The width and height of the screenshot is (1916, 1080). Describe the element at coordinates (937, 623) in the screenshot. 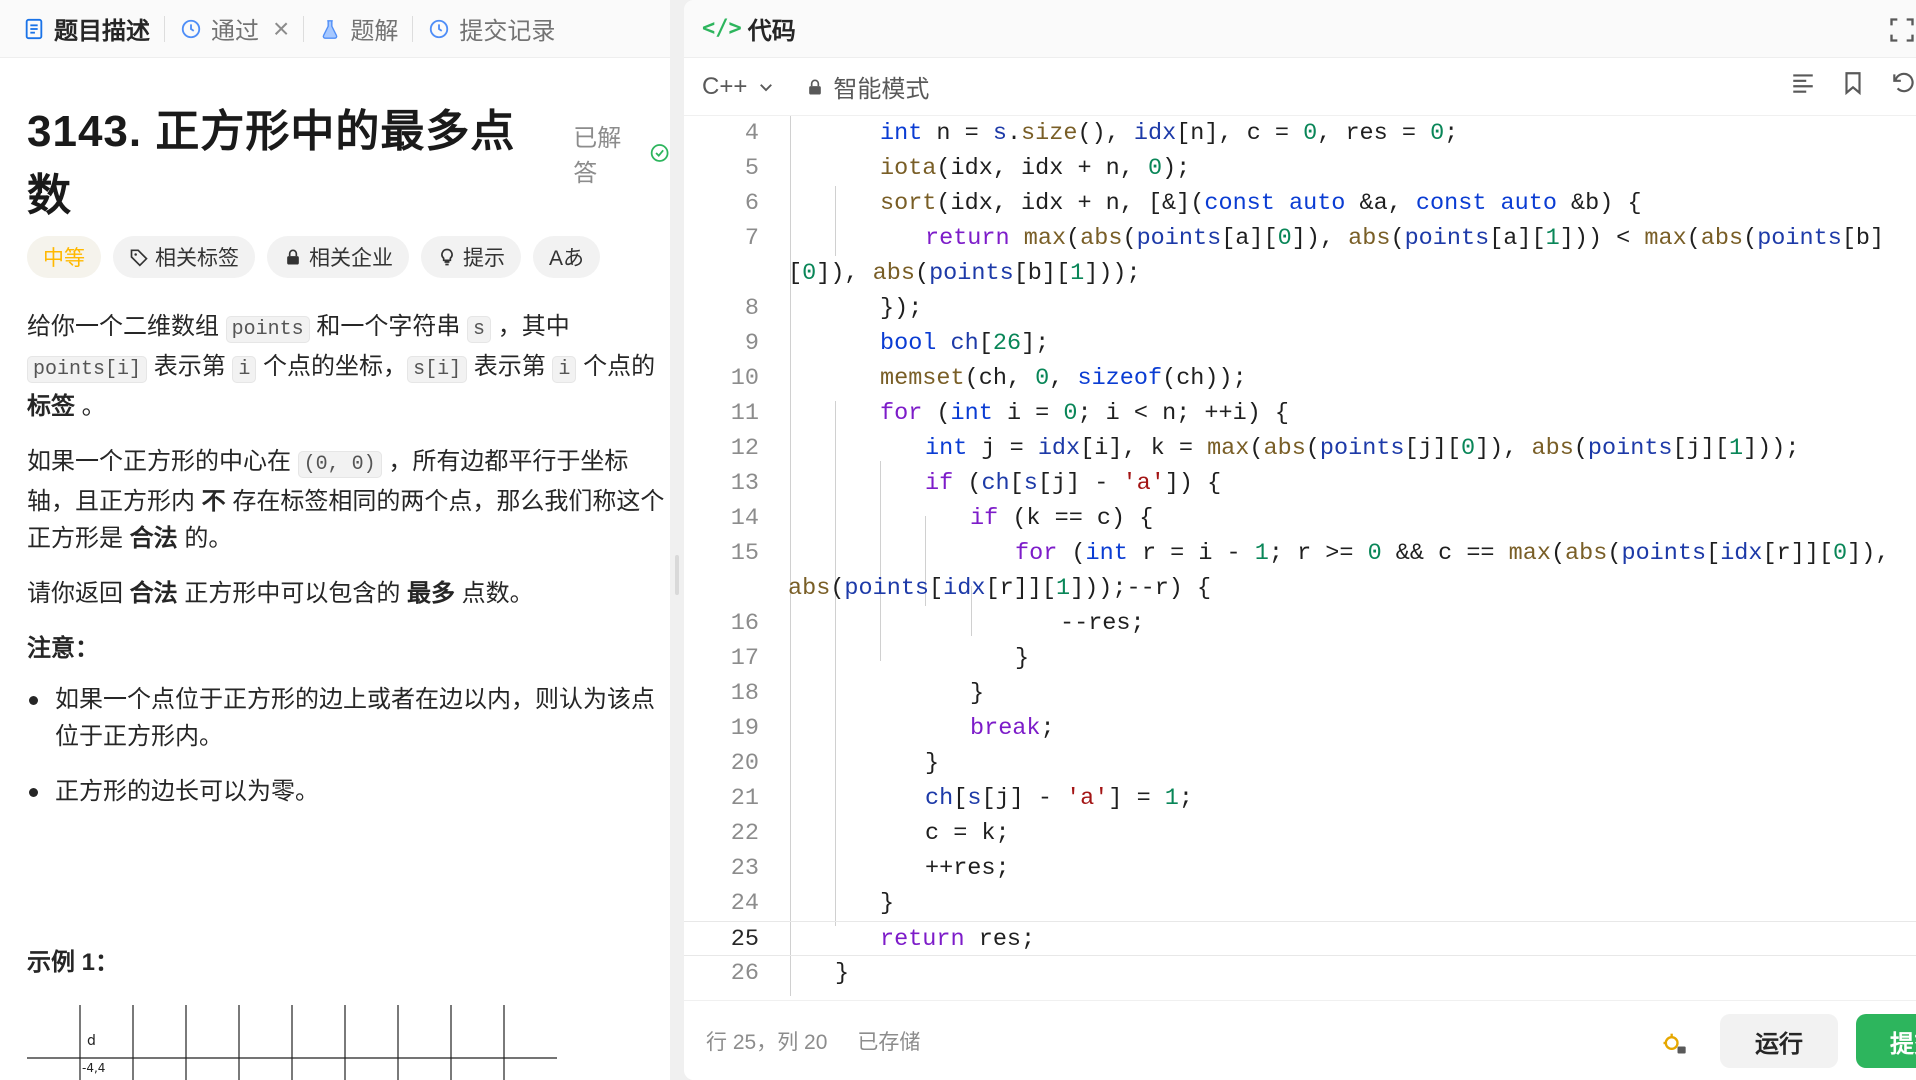

I see `code-line: 16 --res;` at that location.